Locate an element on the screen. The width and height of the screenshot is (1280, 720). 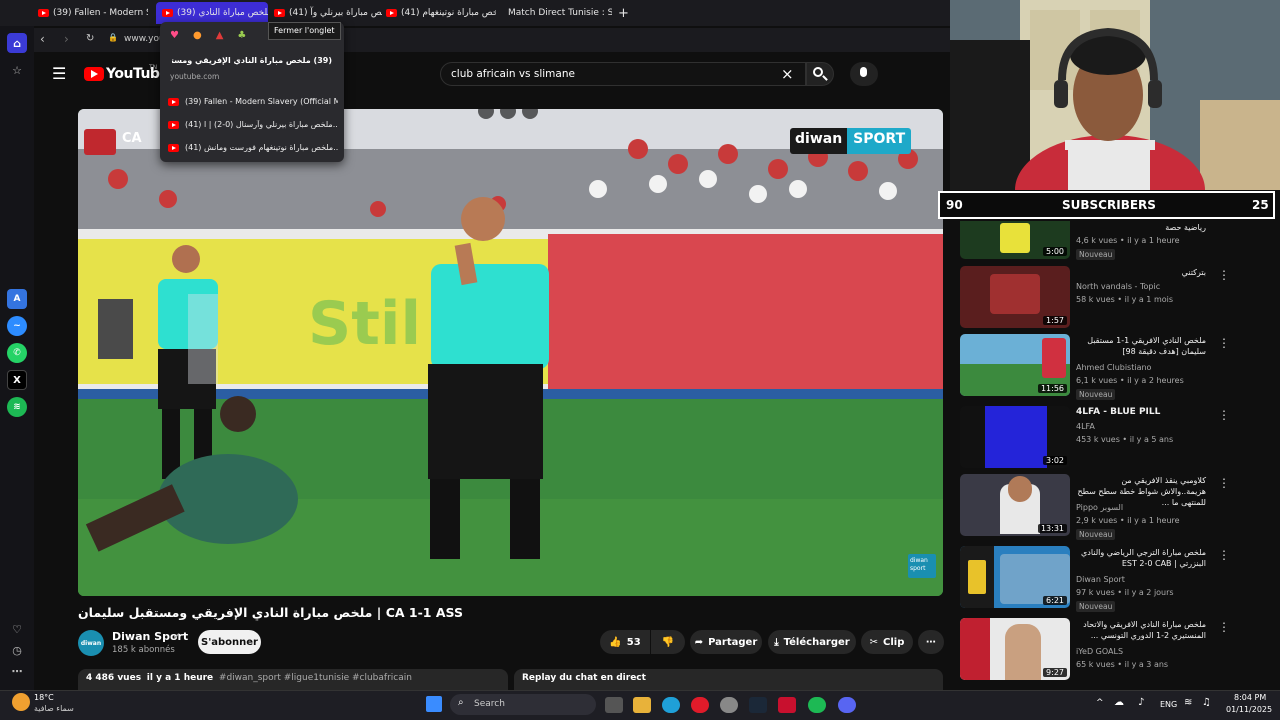
discord-icon is located at coordinates (847, 705).